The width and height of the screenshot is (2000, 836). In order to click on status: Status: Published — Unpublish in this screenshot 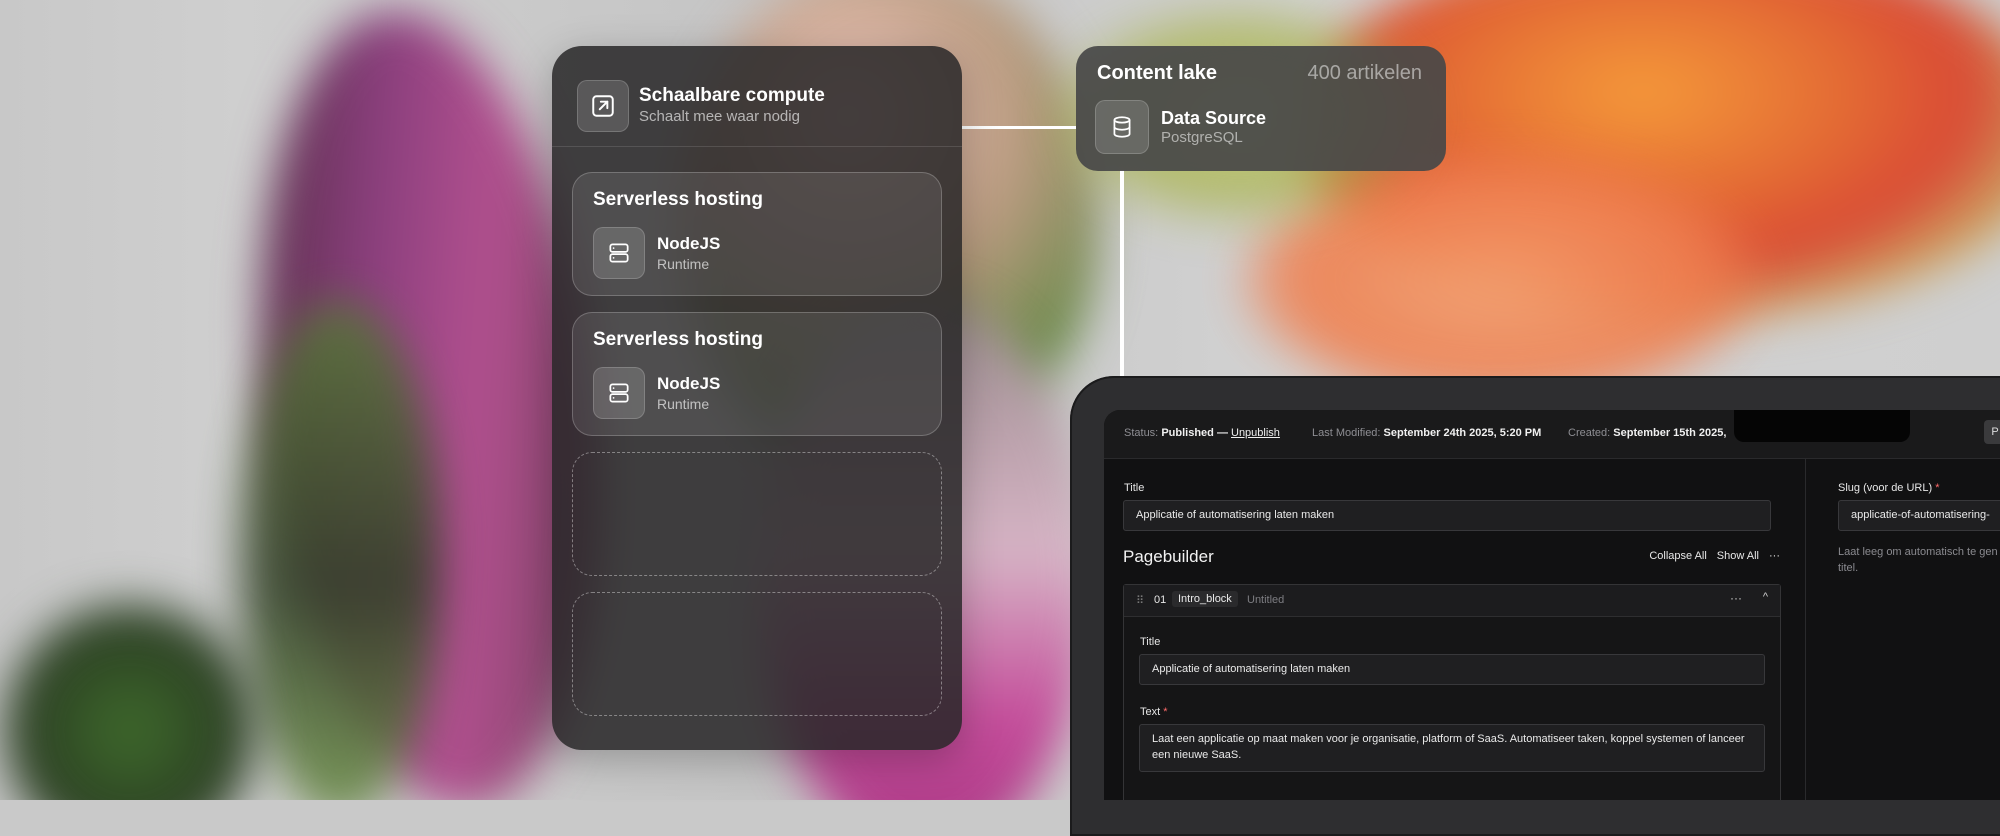, I will do `click(1202, 433)`.